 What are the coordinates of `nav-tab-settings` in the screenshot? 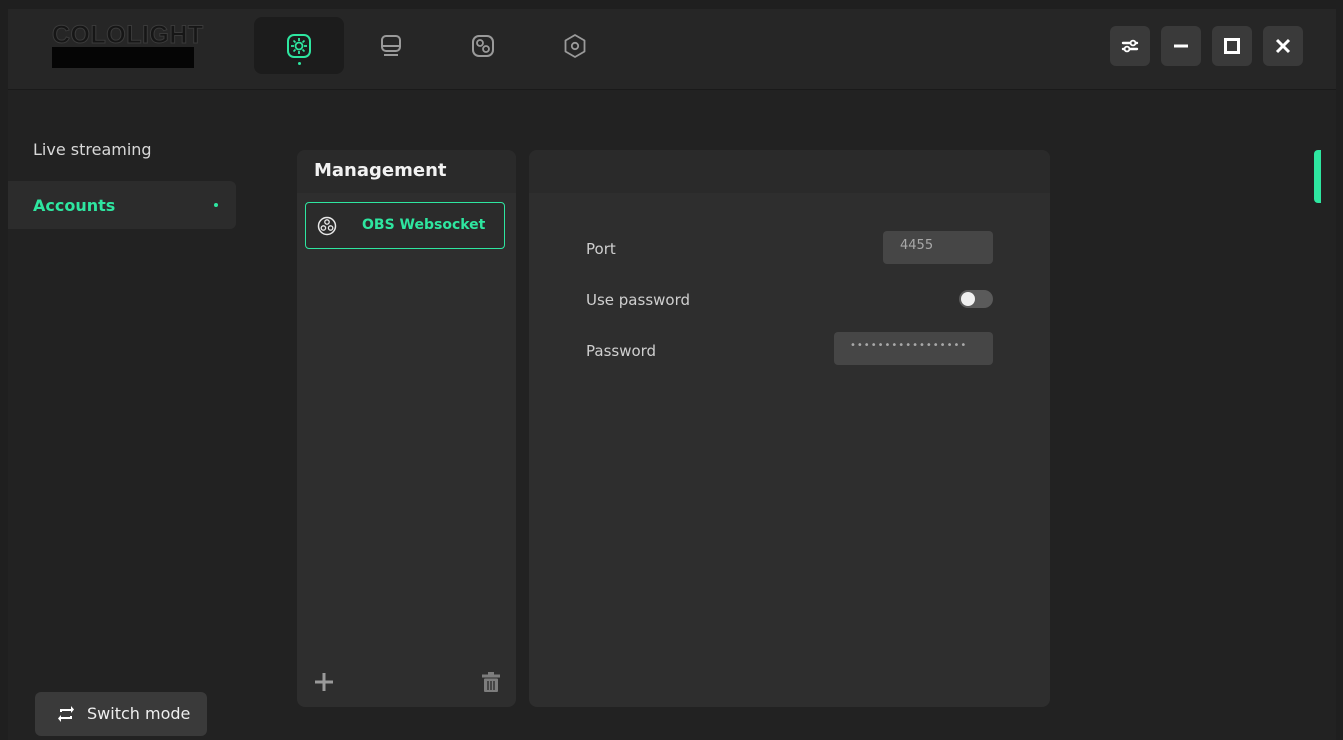 It's located at (575, 45).